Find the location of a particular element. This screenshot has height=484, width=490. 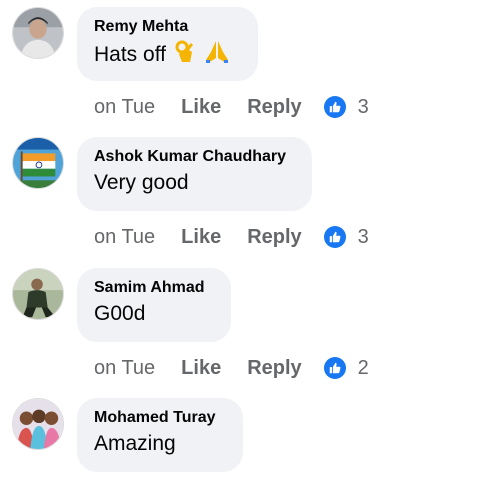

comment-author: Ashok Kumar Chaudhary is located at coordinates (194, 157).